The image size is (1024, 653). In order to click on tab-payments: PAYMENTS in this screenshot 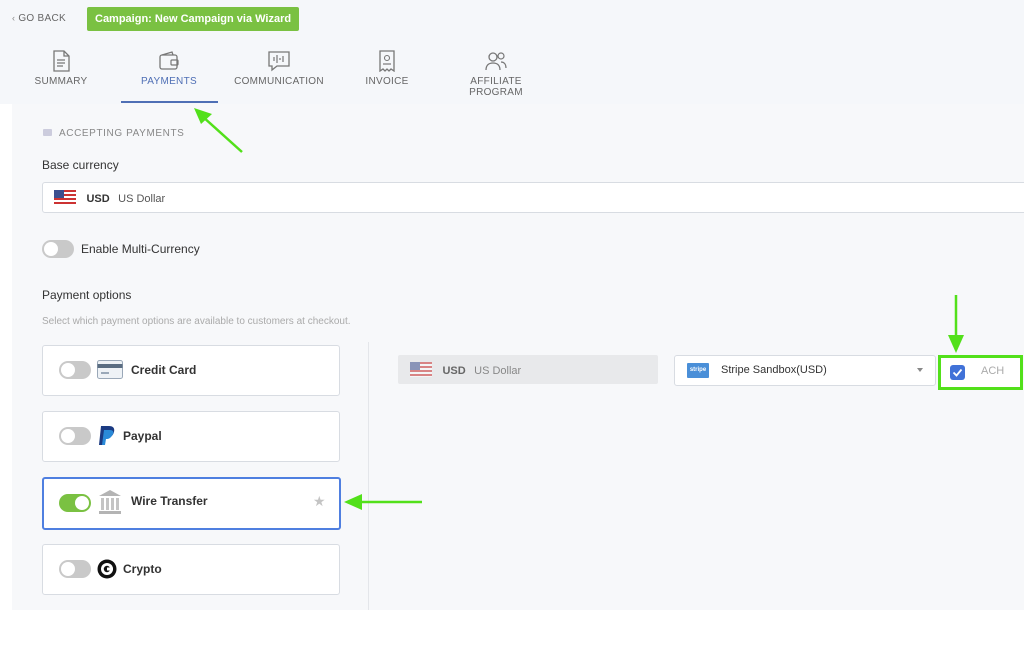, I will do `click(169, 68)`.